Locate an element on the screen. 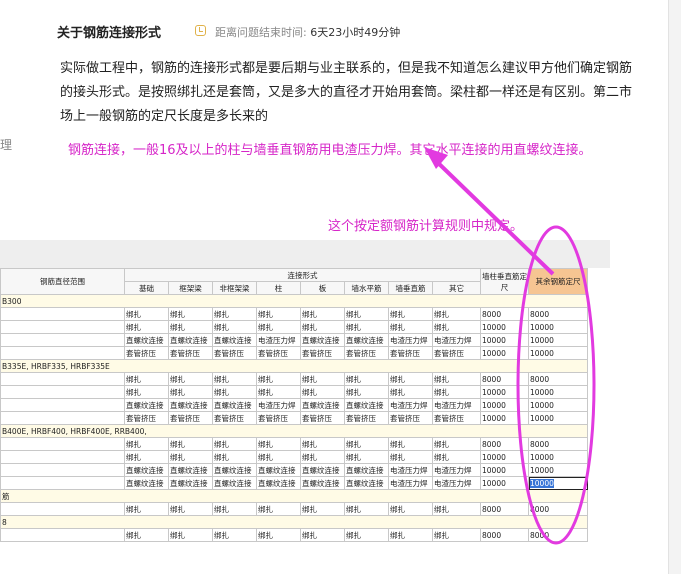 This screenshot has width=681, height=574. selected-value: 10000 is located at coordinates (542, 483).